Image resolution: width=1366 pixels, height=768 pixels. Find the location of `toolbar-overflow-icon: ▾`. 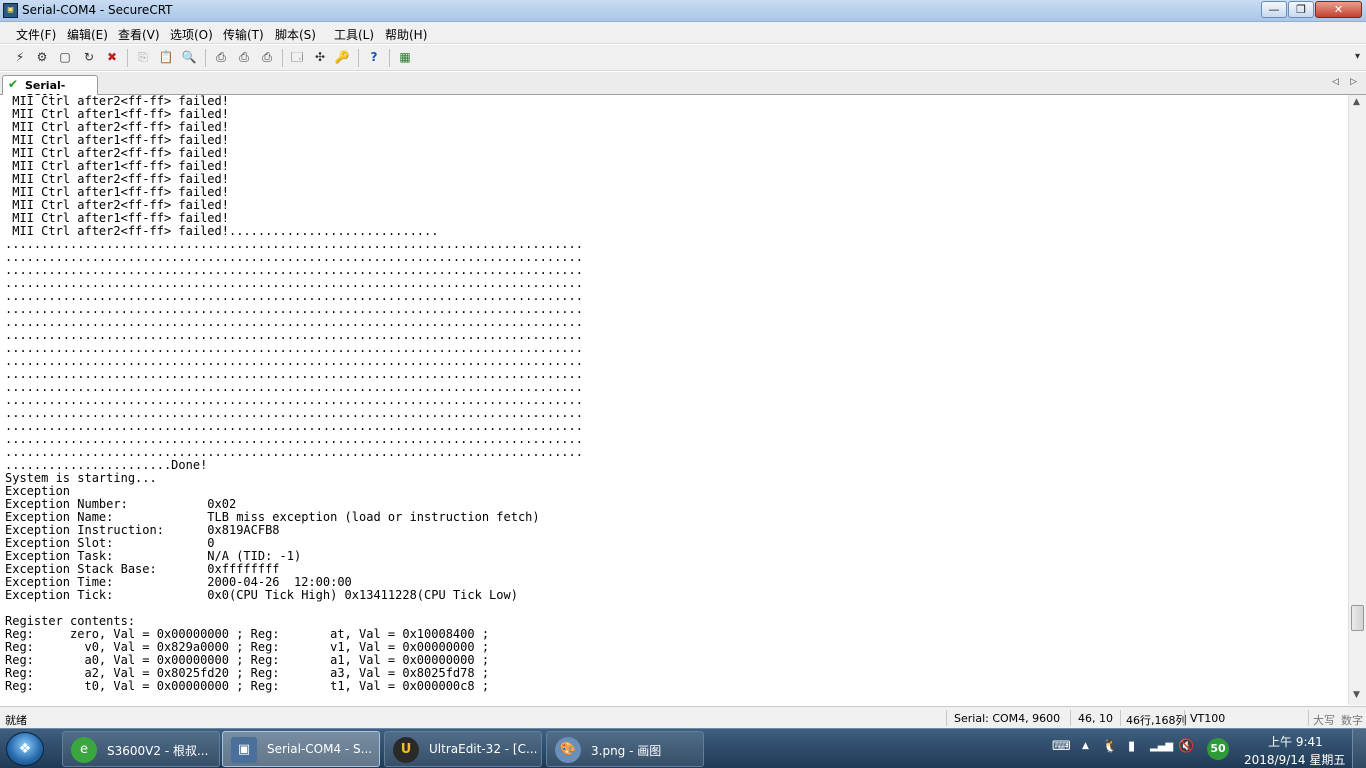

toolbar-overflow-icon: ▾ is located at coordinates (1357, 56).